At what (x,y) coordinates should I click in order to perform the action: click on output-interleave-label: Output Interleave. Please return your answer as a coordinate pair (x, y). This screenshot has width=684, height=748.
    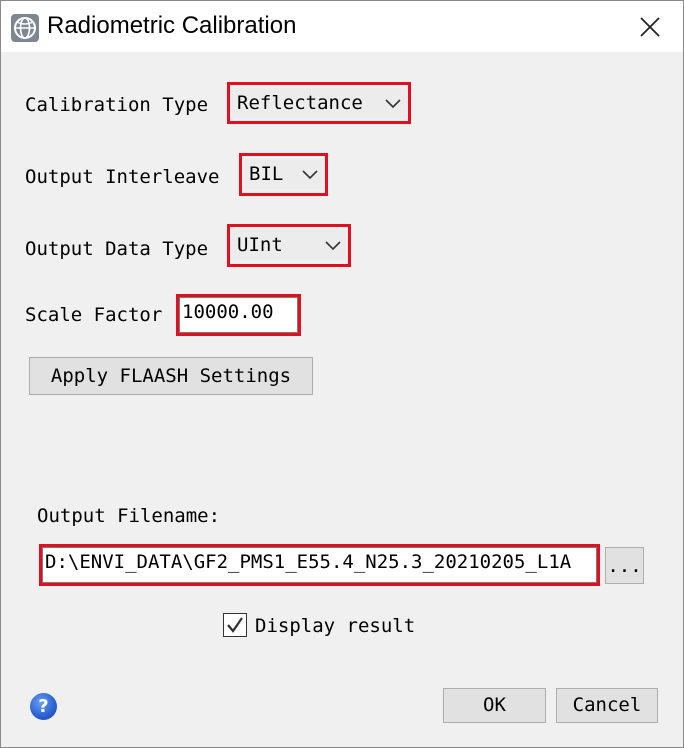
    Looking at the image, I should click on (122, 177).